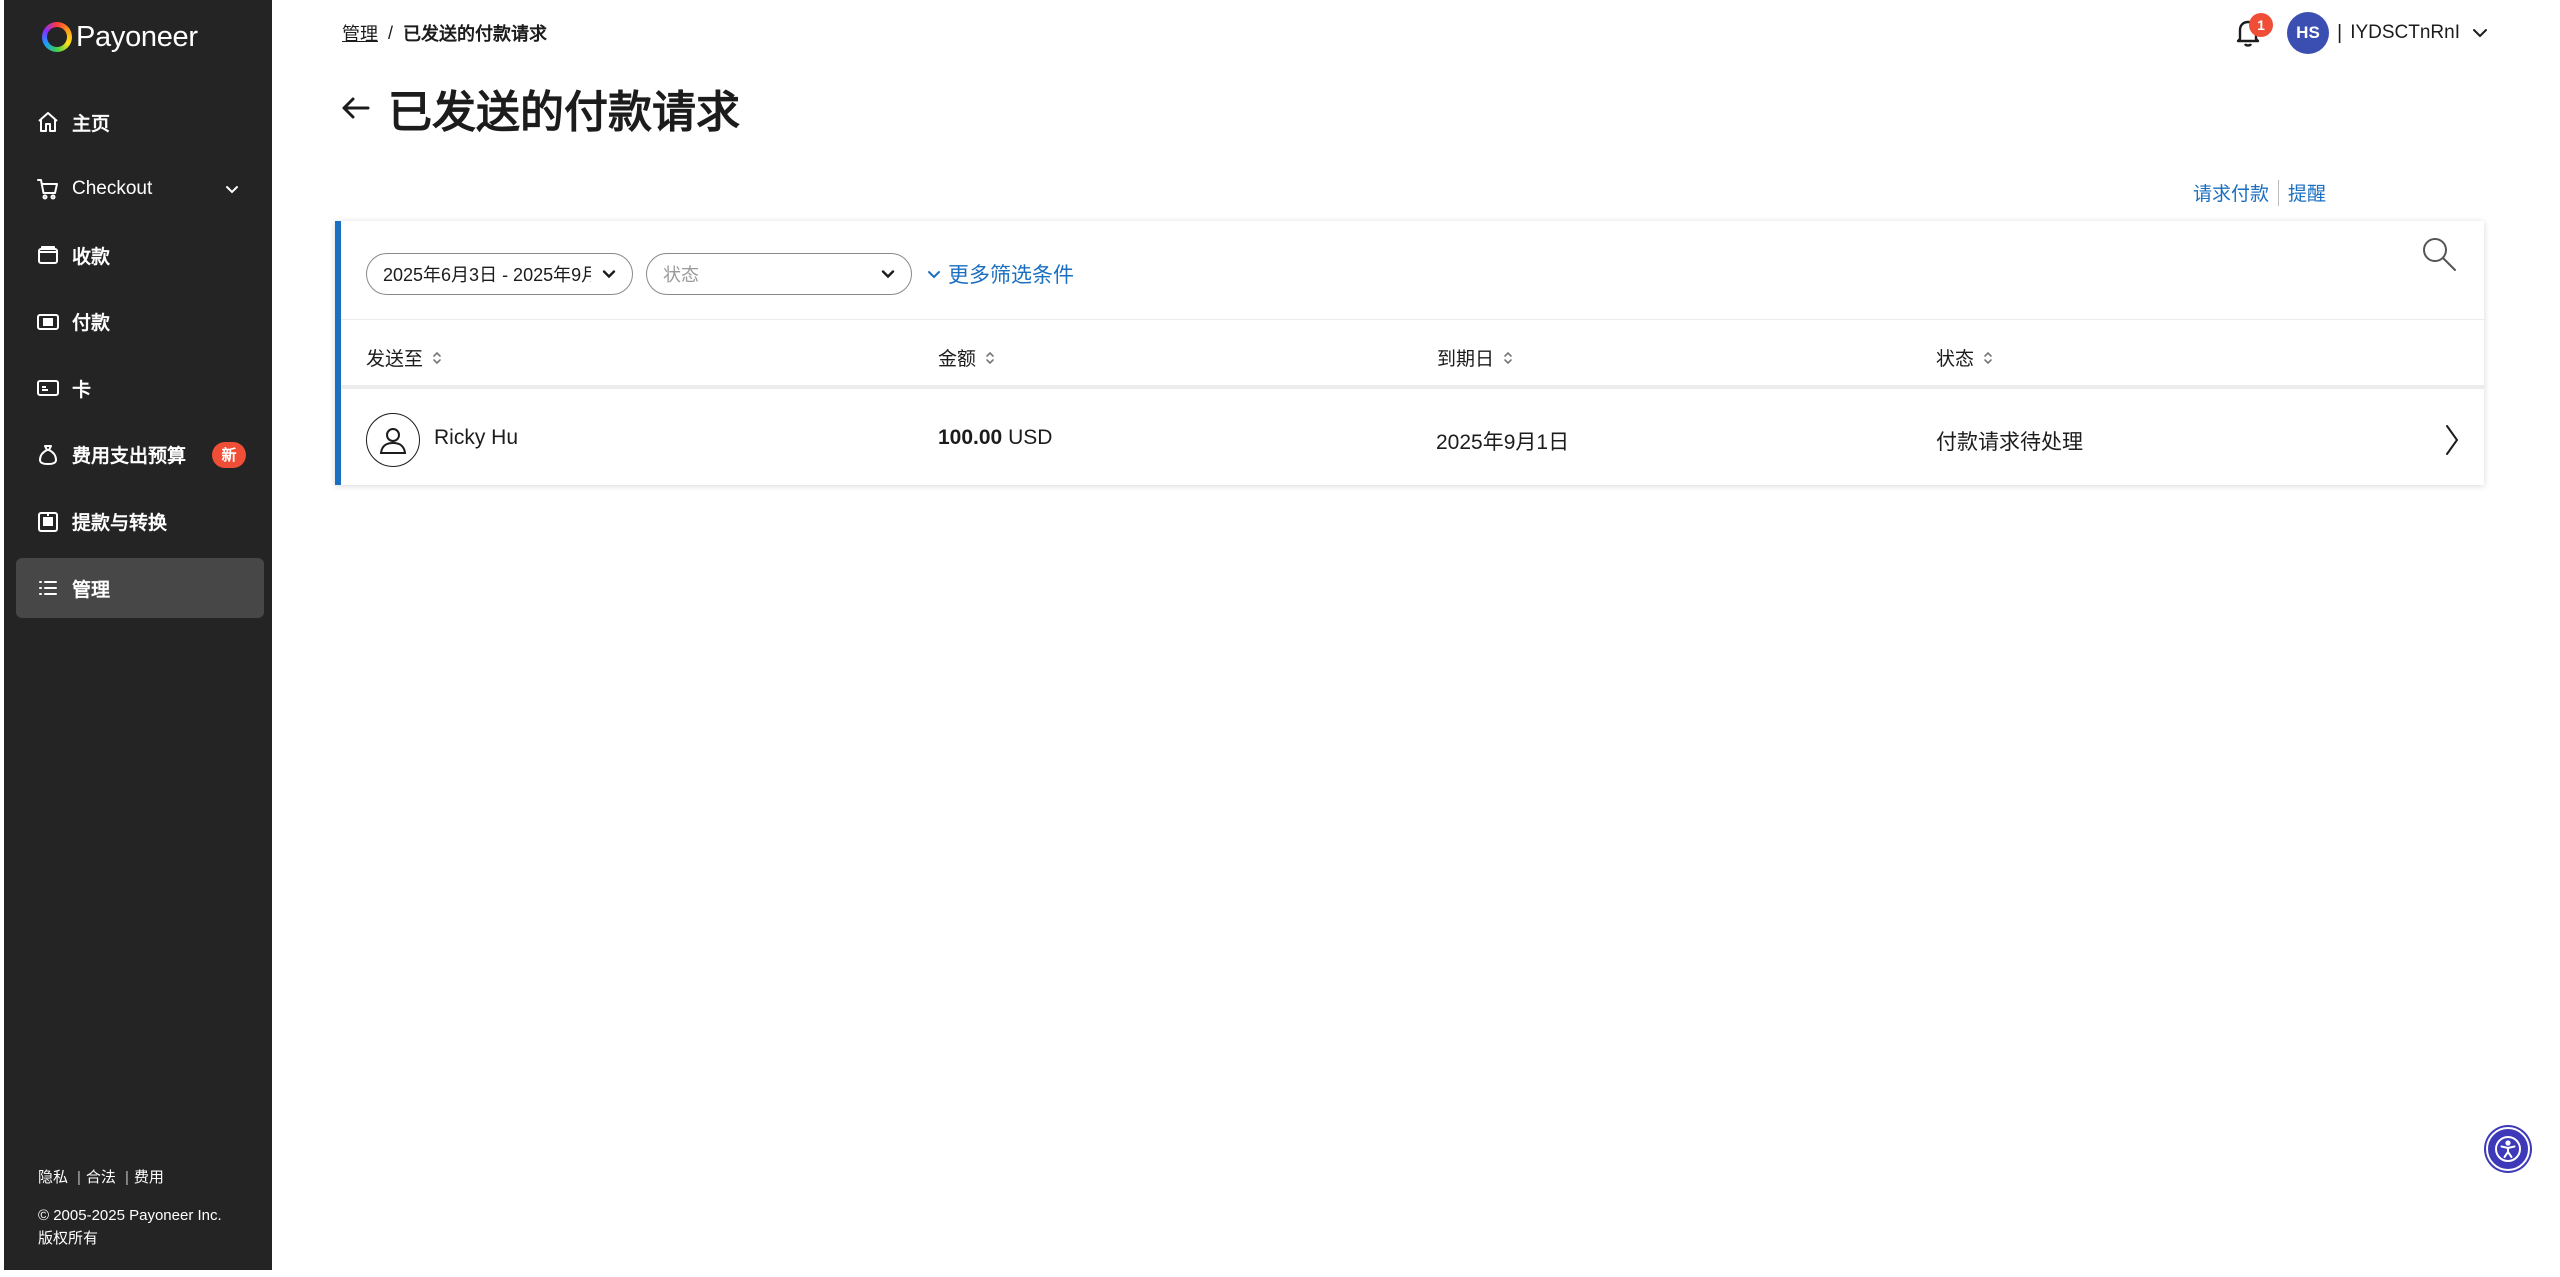 The height and width of the screenshot is (1277, 2560). Describe the element at coordinates (129, 457) in the screenshot. I see `sidebar-item-label: 费用支出预算` at that location.